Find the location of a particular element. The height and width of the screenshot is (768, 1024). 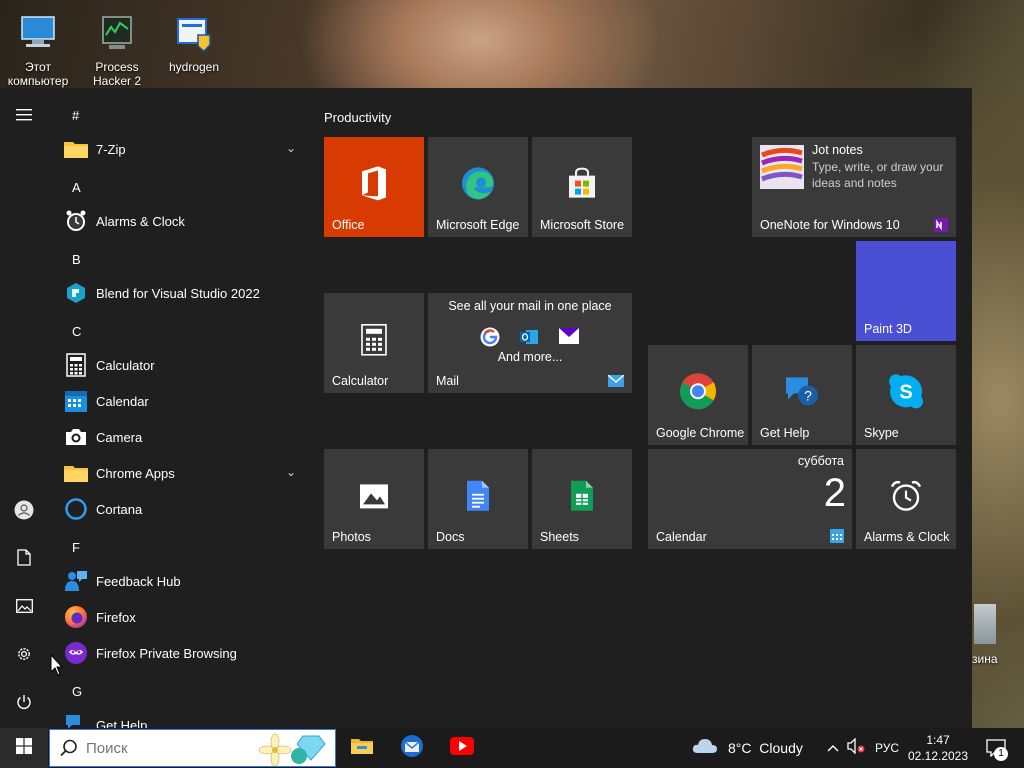

app-item-alarms: Alarms & Clock is located at coordinates (178, 221).